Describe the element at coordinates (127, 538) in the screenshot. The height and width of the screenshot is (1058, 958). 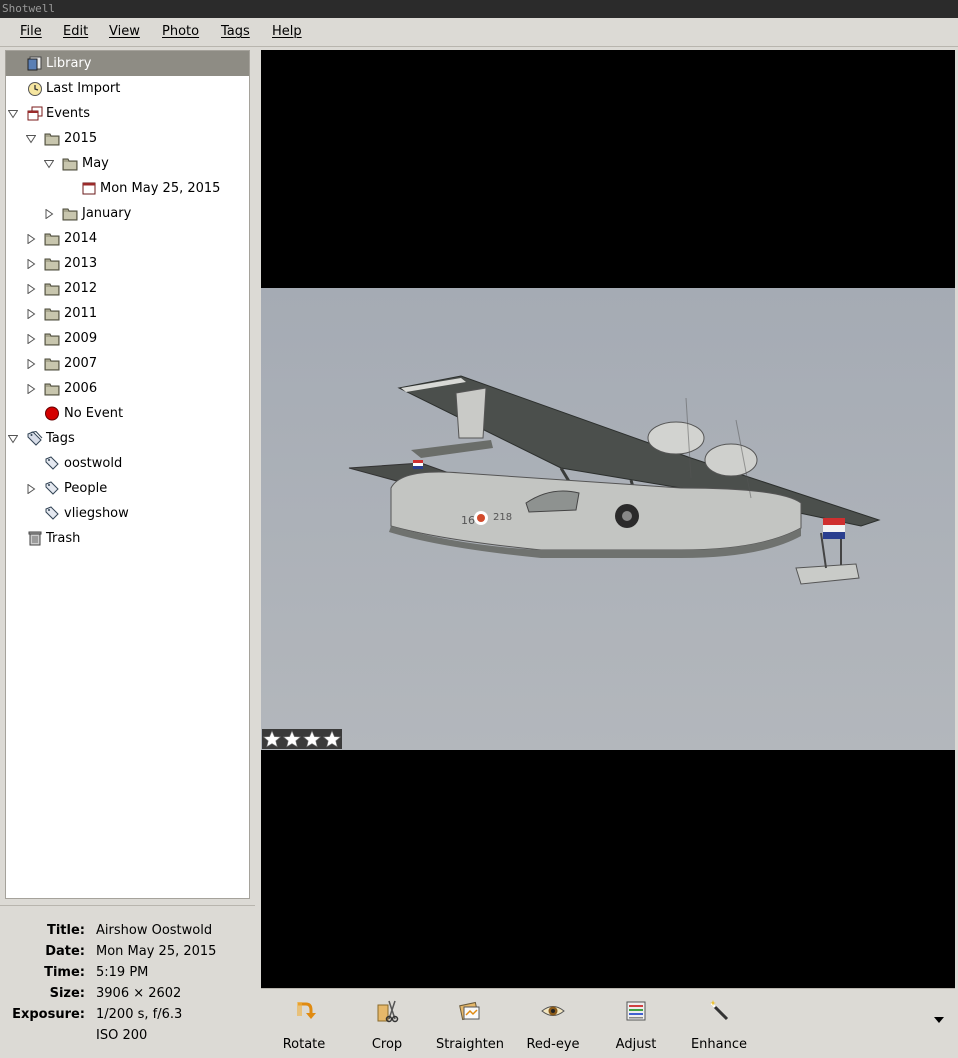
I see `sidebar-item-trash: Trash` at that location.